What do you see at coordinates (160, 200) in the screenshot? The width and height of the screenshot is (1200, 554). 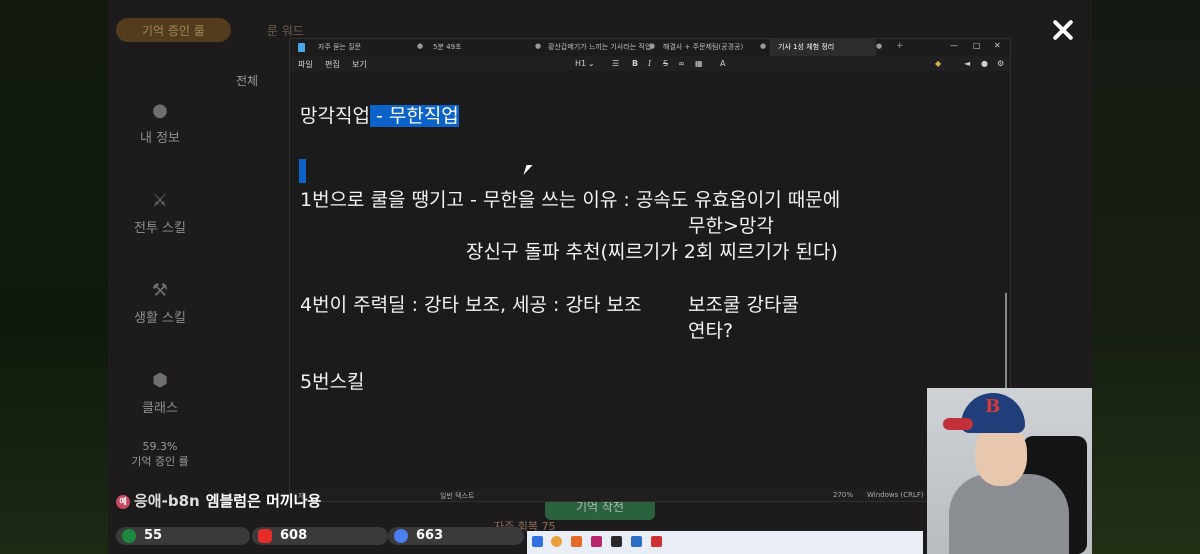 I see `sword-icon: ⚔` at bounding box center [160, 200].